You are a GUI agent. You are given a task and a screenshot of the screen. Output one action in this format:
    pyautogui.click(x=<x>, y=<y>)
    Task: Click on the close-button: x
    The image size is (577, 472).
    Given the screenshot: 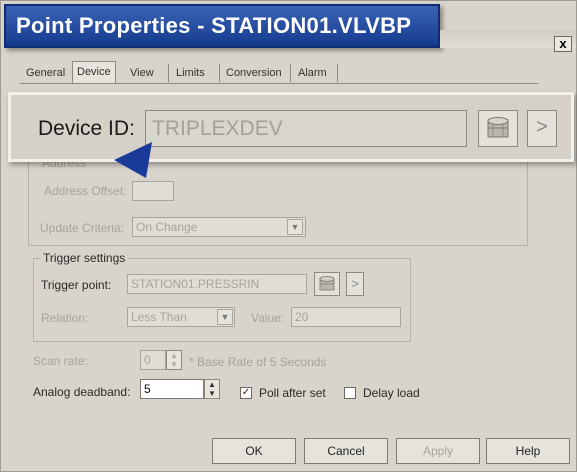 What is the action you would take?
    pyautogui.click(x=563, y=44)
    